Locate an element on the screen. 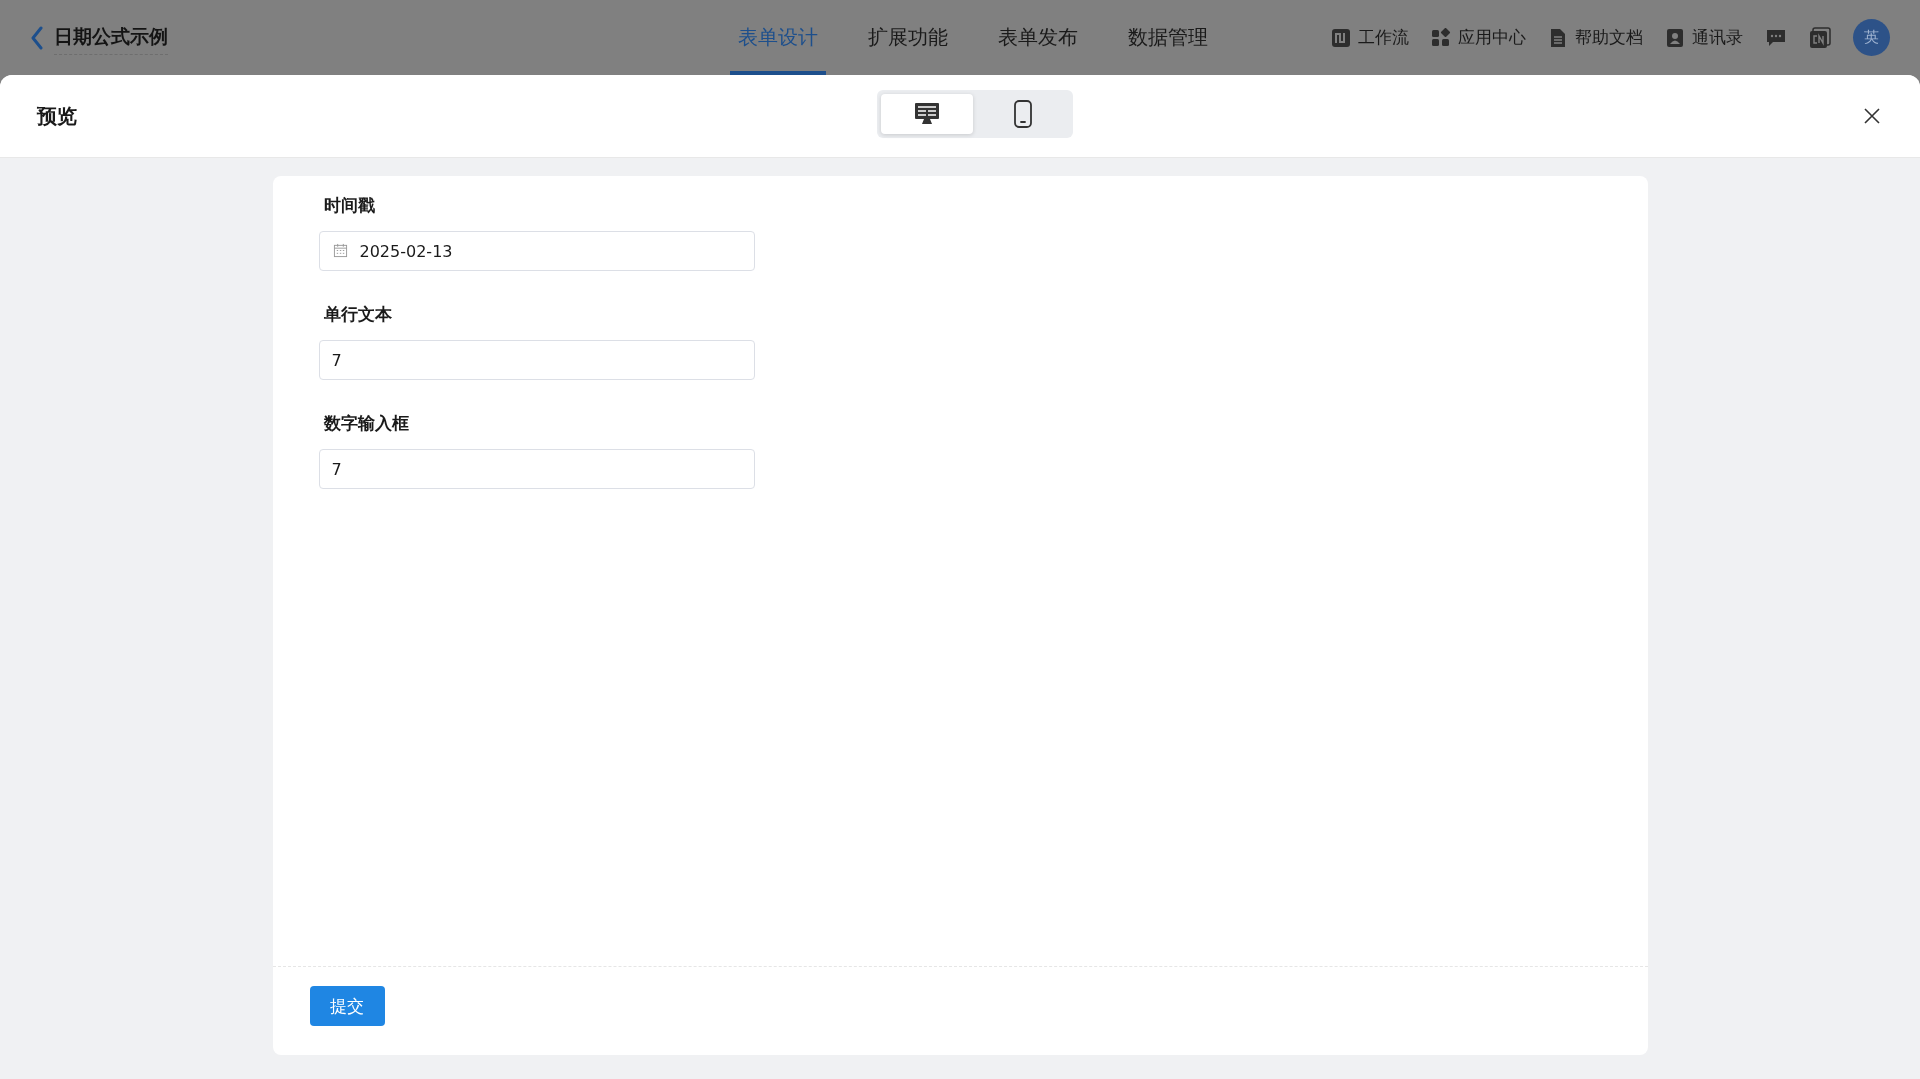  submit-button: 提交 is located at coordinates (347, 1006).